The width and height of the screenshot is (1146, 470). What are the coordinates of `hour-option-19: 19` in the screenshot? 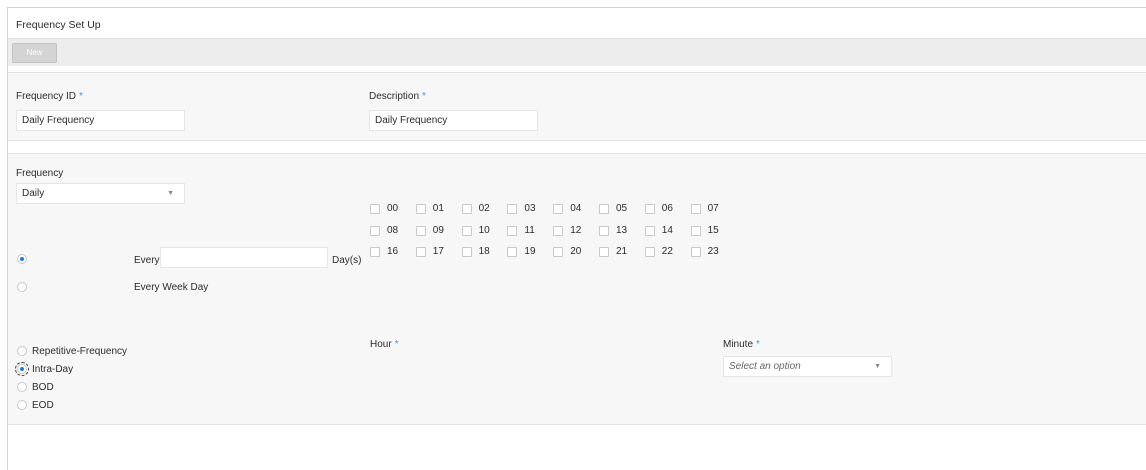 It's located at (530, 253).